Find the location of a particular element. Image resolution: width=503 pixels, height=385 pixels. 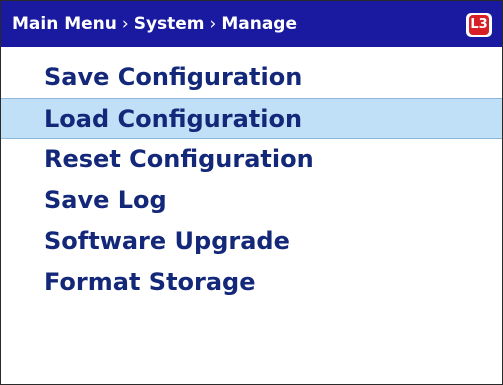

logo-mark: L3 is located at coordinates (479, 25).